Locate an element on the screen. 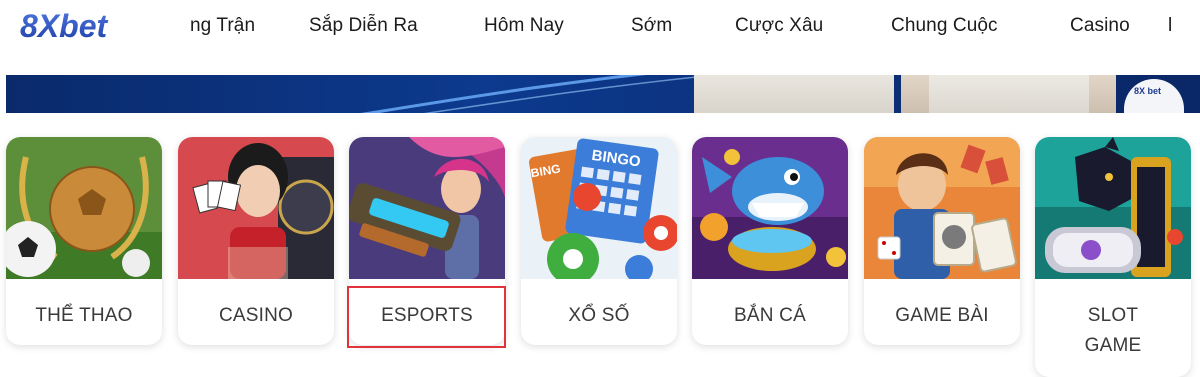 The width and height of the screenshot is (1200, 377). nav-item: l is located at coordinates (1170, 26).